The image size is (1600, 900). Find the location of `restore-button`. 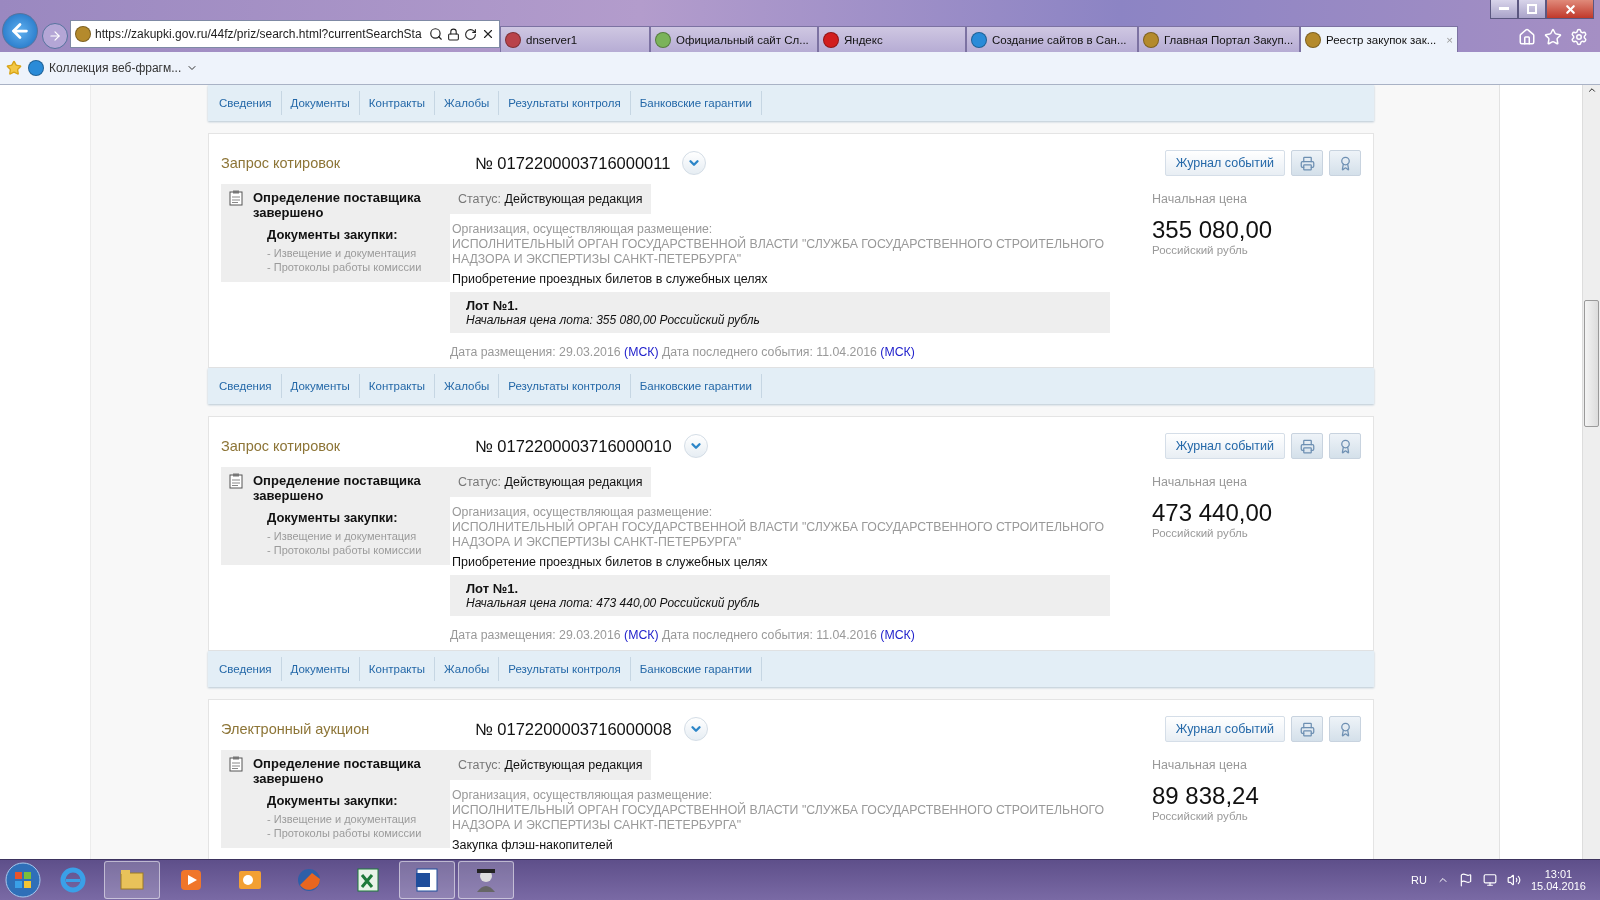

restore-button is located at coordinates (1532, 9).